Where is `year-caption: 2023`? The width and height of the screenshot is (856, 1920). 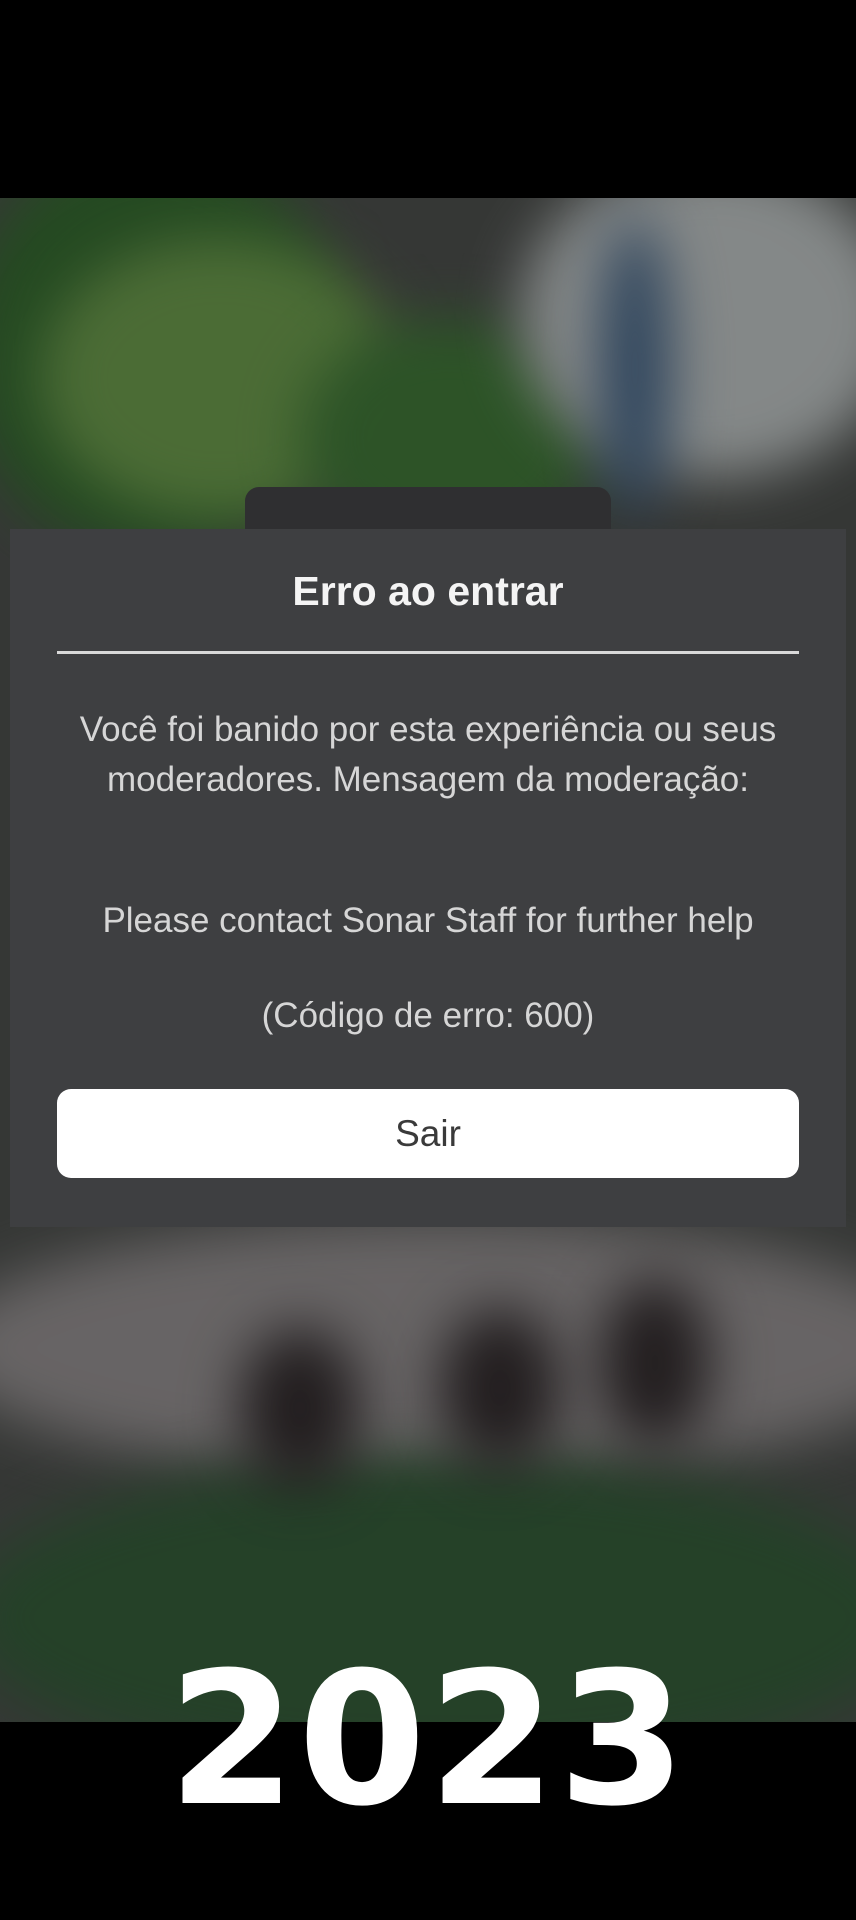
year-caption: 2023 is located at coordinates (428, 1740).